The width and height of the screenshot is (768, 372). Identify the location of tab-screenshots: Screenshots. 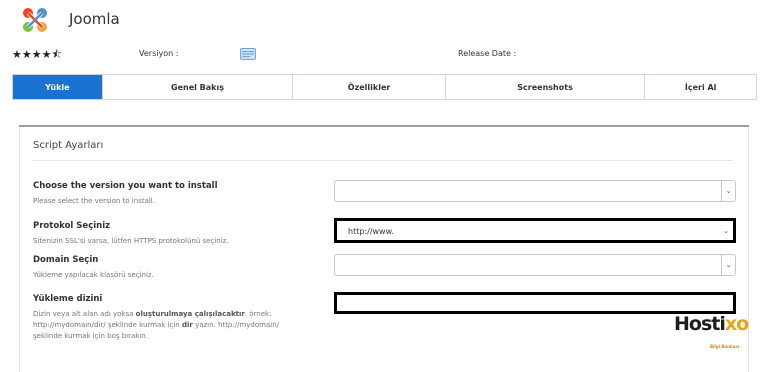
(544, 87).